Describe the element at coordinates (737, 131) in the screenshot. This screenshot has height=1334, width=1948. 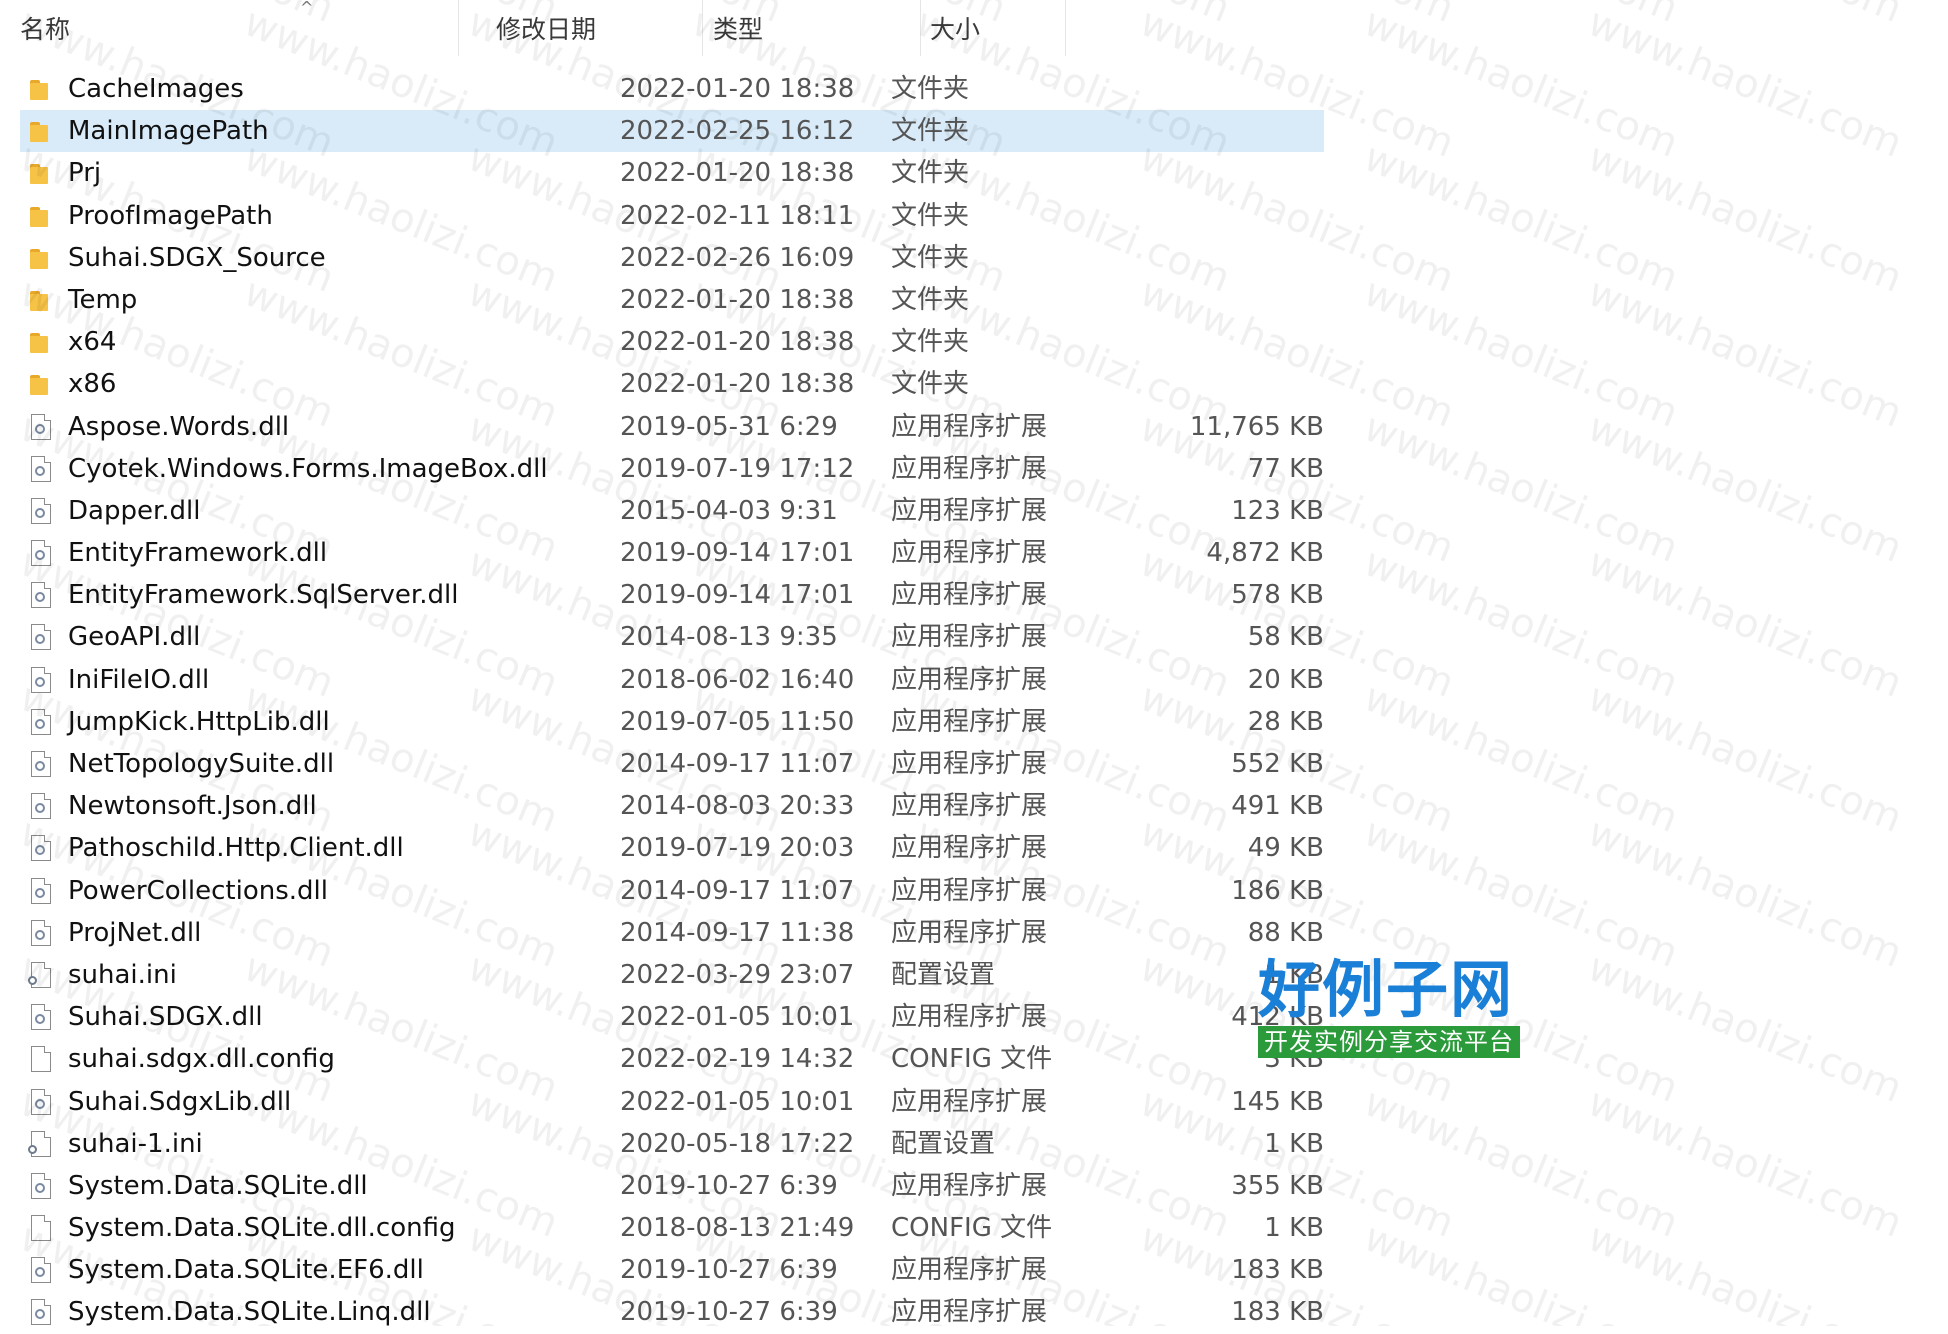
I see `file-modified-date: 2022-02-25 16:12` at that location.